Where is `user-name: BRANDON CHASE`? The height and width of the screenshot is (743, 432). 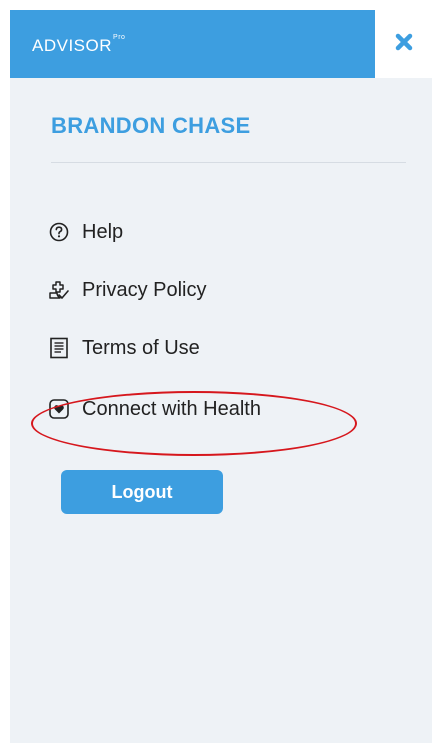
user-name: BRANDON CHASE is located at coordinates (151, 125).